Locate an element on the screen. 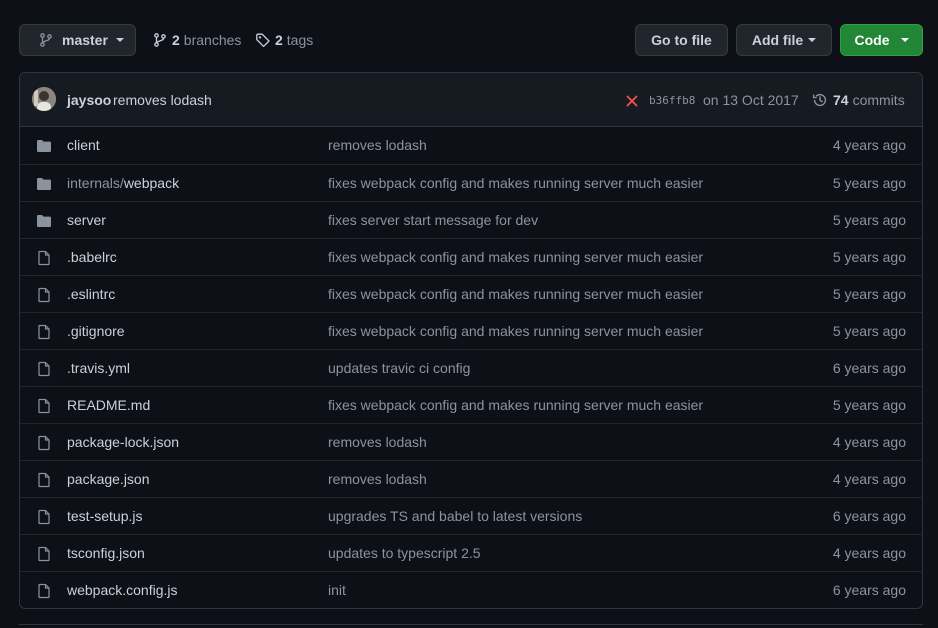 This screenshot has height=628, width=938. x-icon is located at coordinates (632, 101).